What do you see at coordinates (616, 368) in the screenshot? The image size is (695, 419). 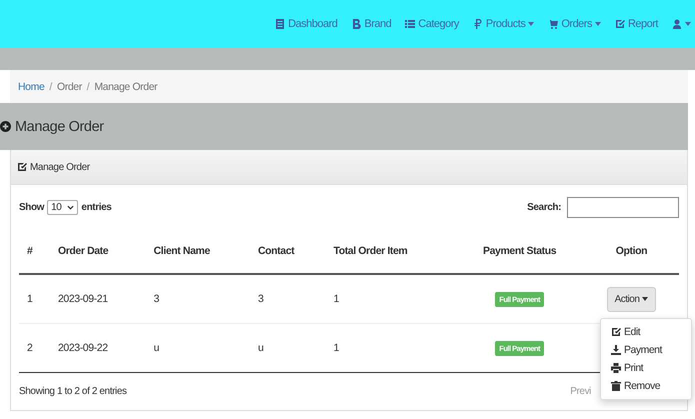 I see `printer-icon` at bounding box center [616, 368].